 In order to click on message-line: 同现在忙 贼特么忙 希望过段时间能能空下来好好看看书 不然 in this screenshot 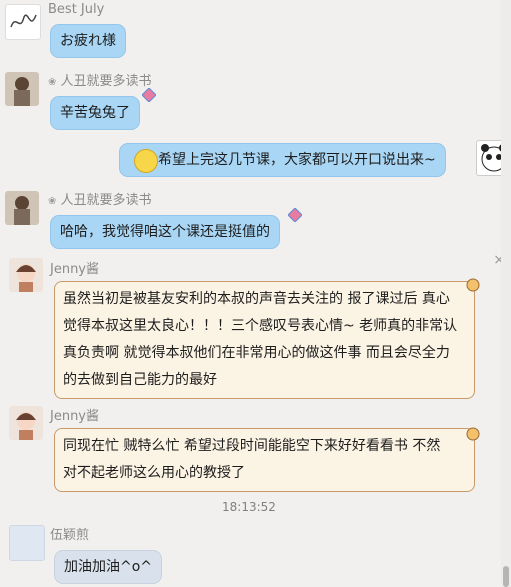, I will do `click(252, 446)`.